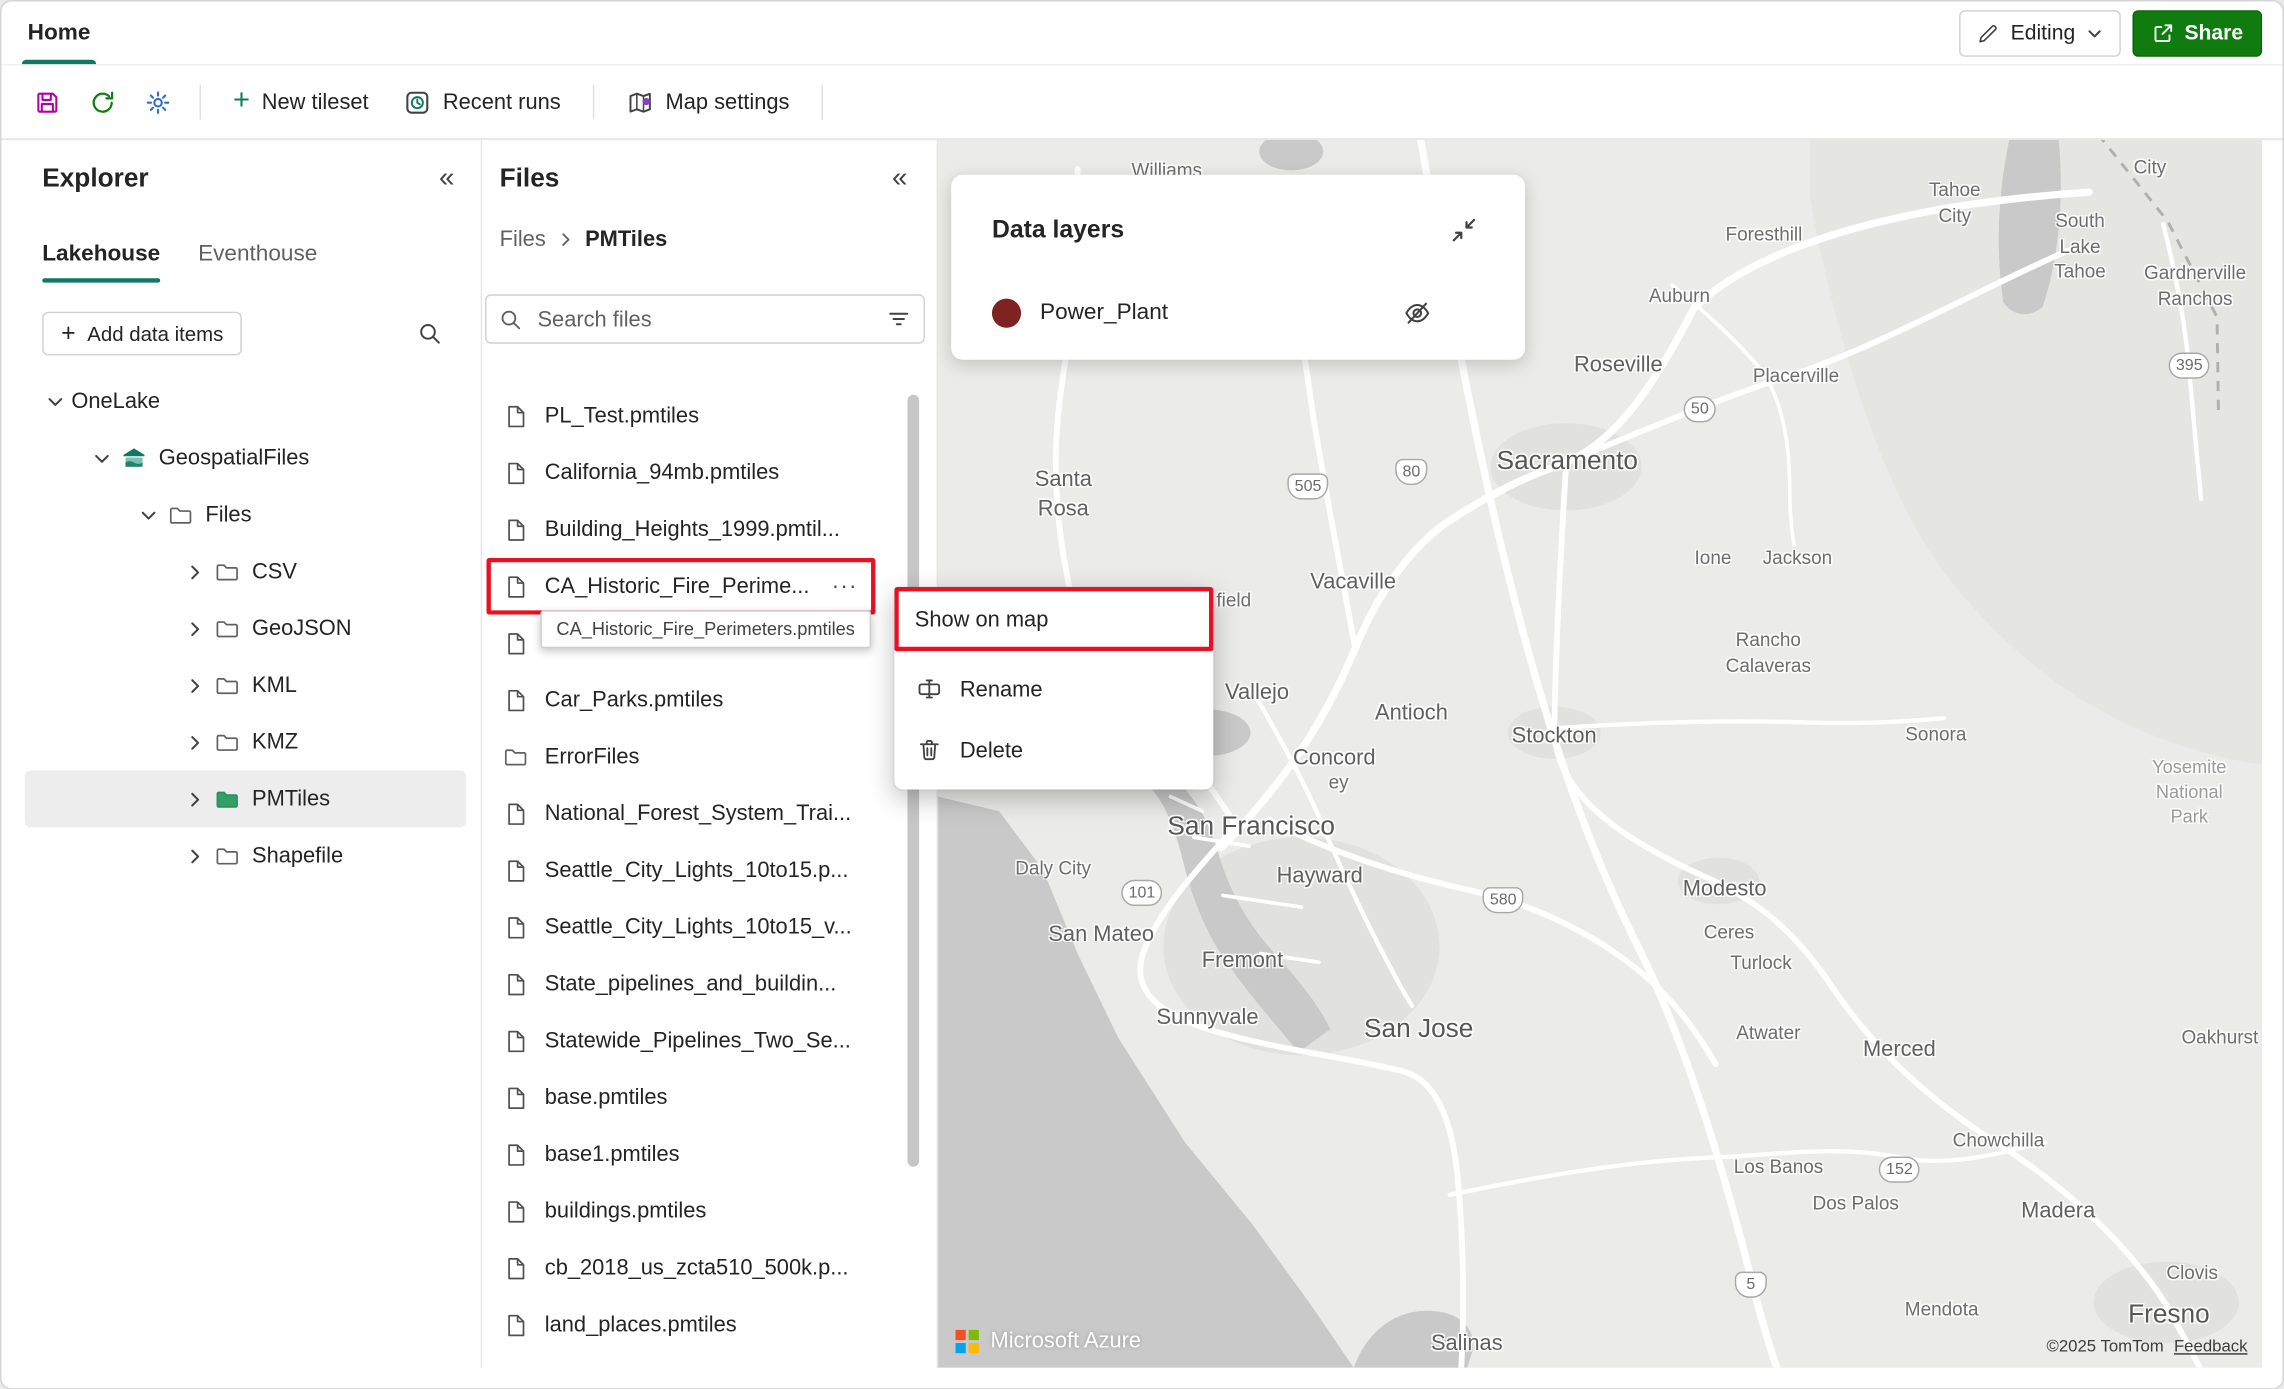  I want to click on tab-lakehouse: Lakehouse, so click(101, 255).